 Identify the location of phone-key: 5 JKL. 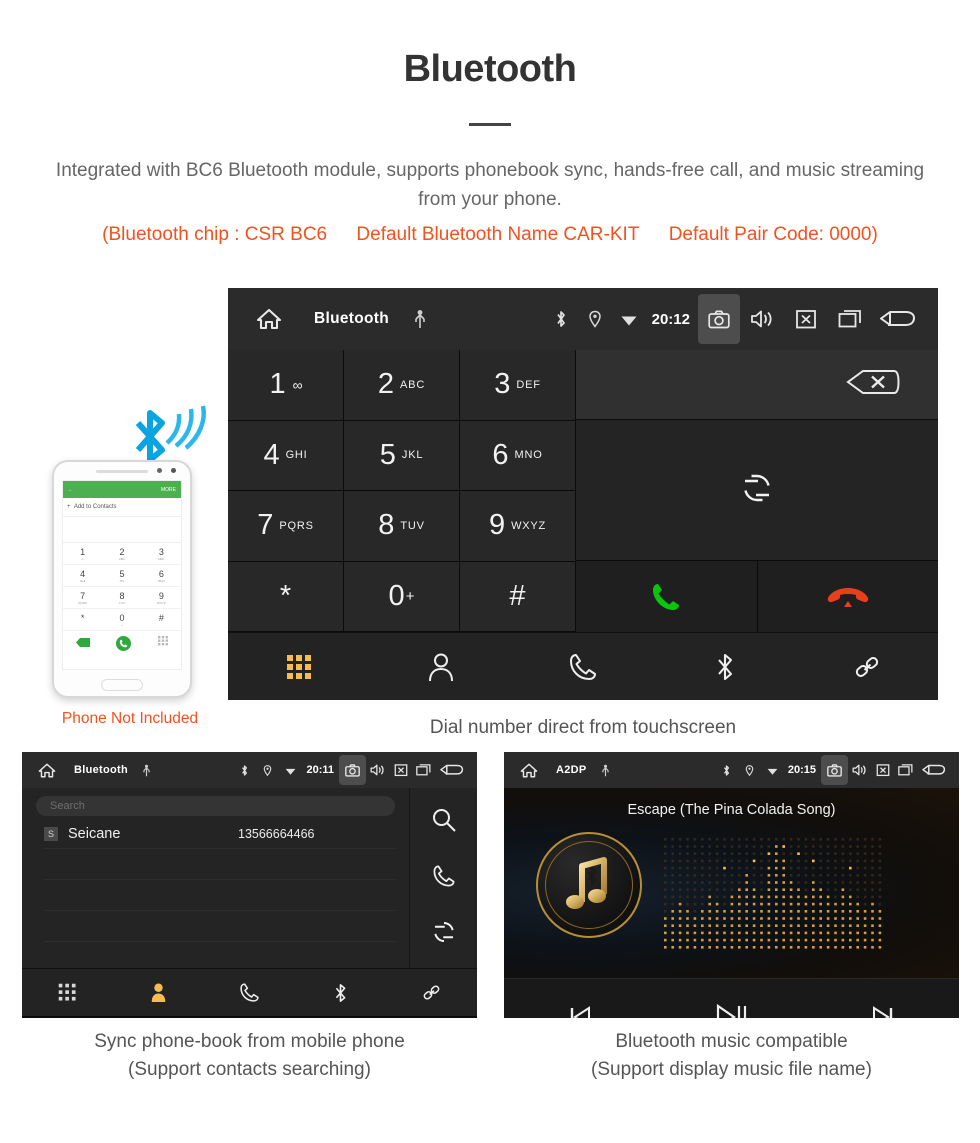
(122, 576).